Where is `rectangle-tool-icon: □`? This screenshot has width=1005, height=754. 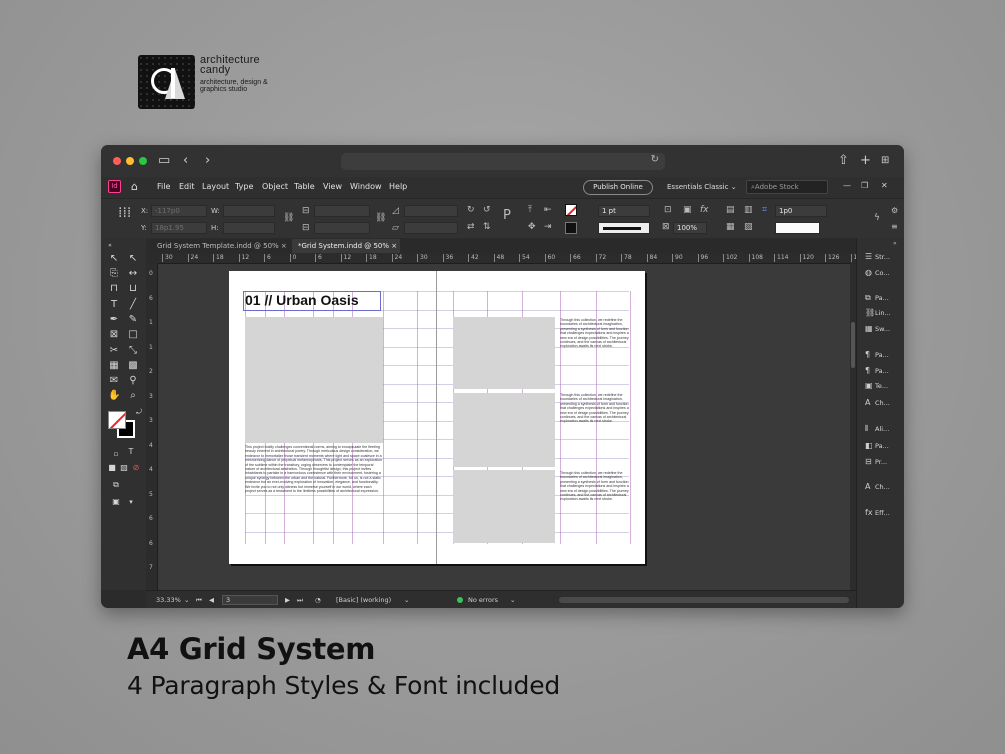
rectangle-tool-icon: □ is located at coordinates (133, 335).